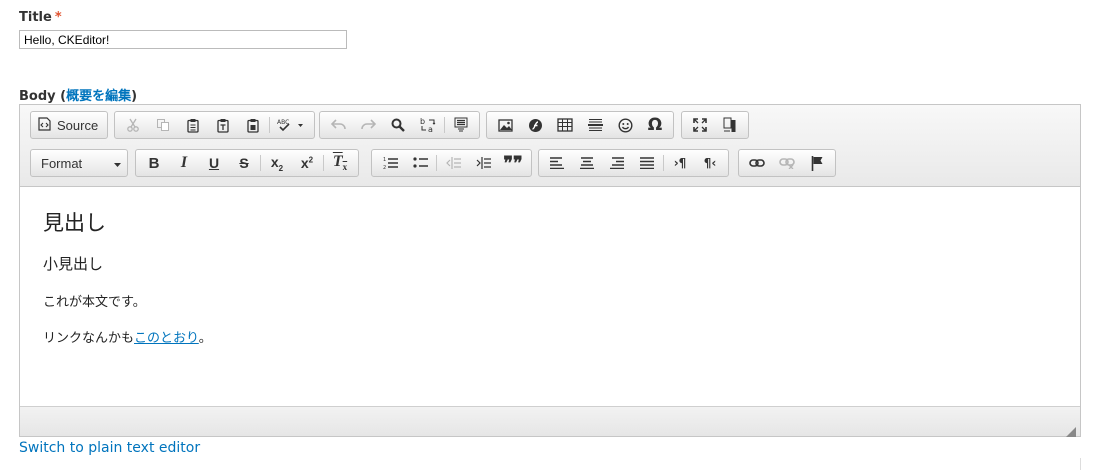 The width and height of the screenshot is (1100, 470). What do you see at coordinates (154, 163) in the screenshot?
I see `bold-button: B` at bounding box center [154, 163].